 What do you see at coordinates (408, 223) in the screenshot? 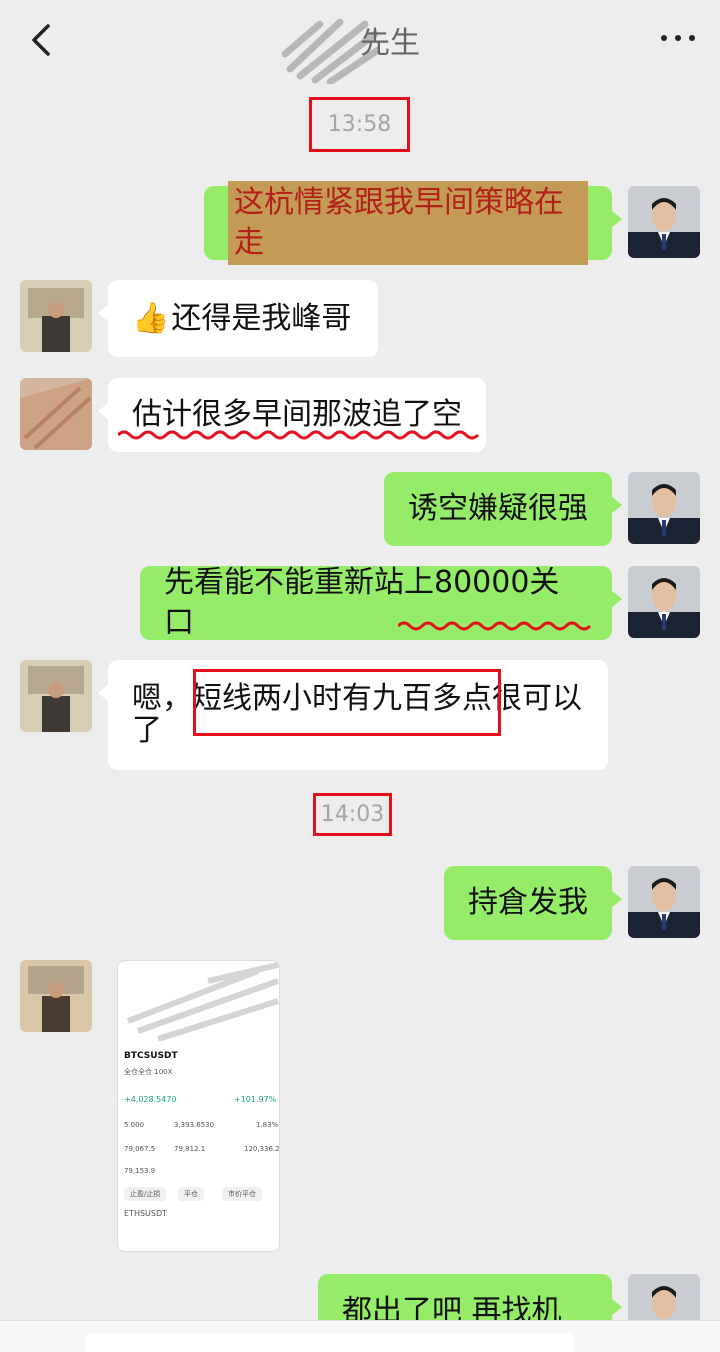
I see `message-text: 这杭情紧跟我早间策略在走` at bounding box center [408, 223].